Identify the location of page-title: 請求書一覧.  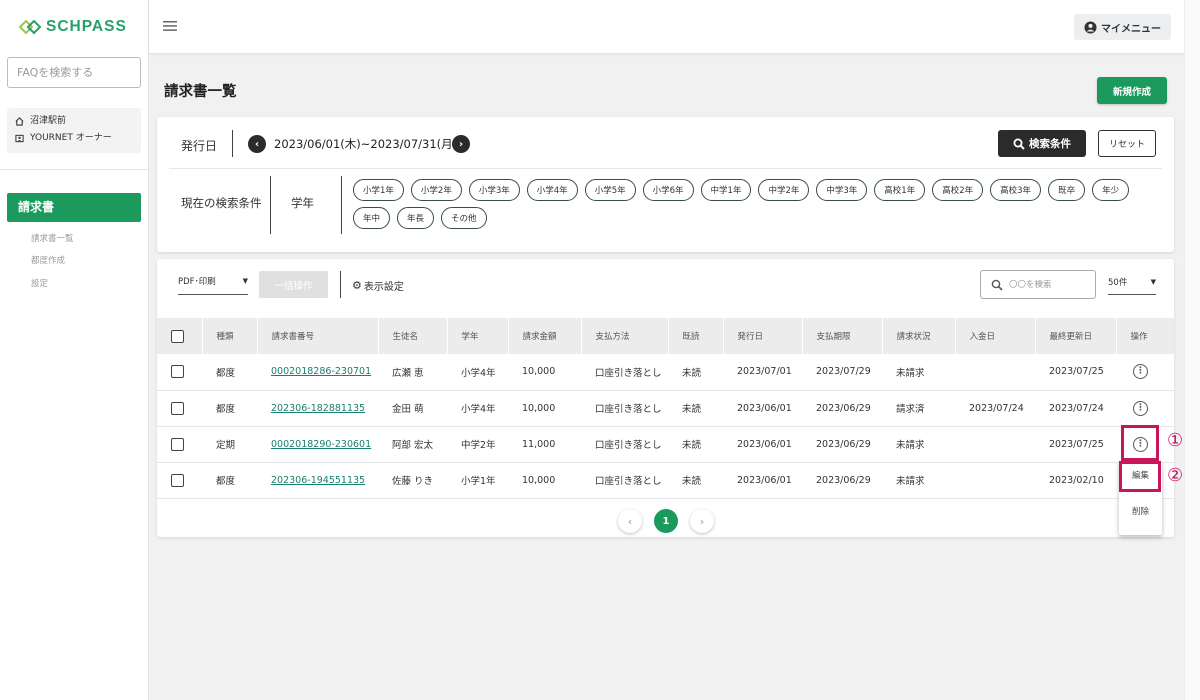
(200, 92).